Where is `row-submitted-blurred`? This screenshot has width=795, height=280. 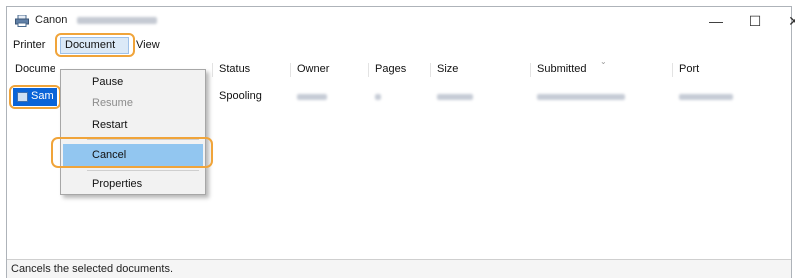 row-submitted-blurred is located at coordinates (581, 97).